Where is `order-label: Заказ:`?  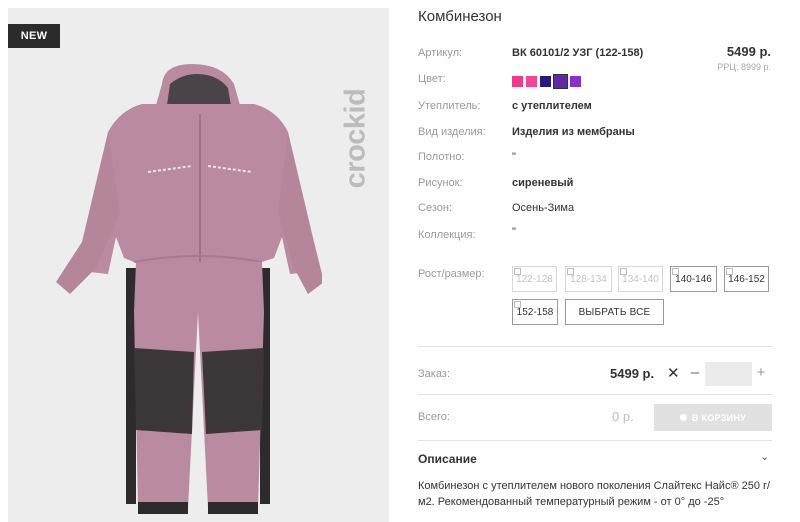 order-label: Заказ: is located at coordinates (434, 374).